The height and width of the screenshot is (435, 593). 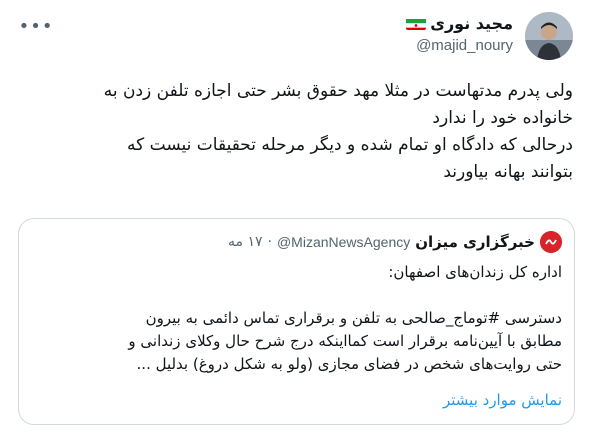 I want to click on tweet-header: ••• مجید نوری @majid_noury, so click(x=296, y=38).